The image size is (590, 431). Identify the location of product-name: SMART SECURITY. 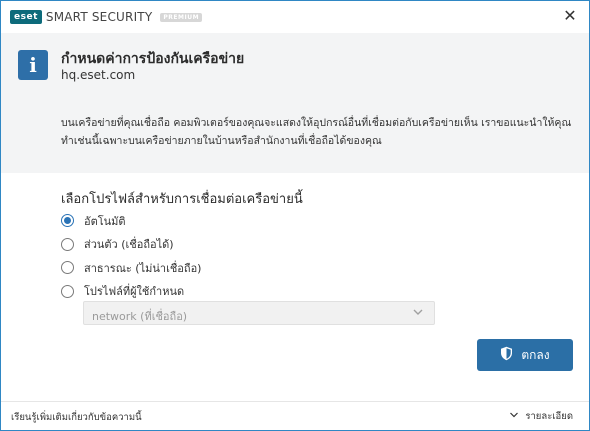
(99, 17).